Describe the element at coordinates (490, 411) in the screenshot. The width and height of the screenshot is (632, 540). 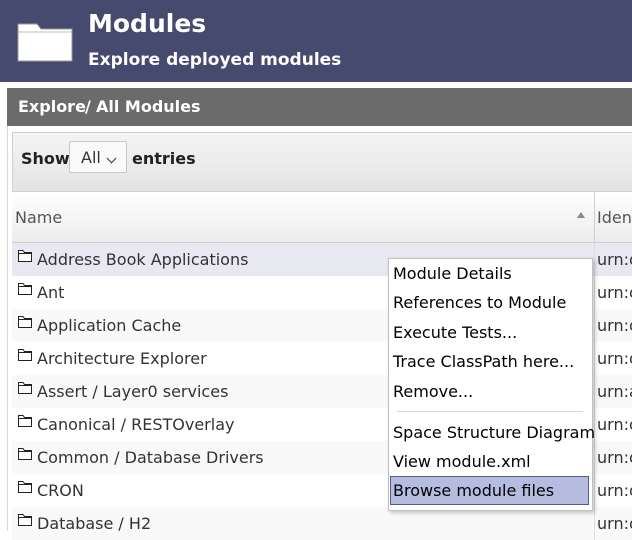
I see `menu-separator` at that location.